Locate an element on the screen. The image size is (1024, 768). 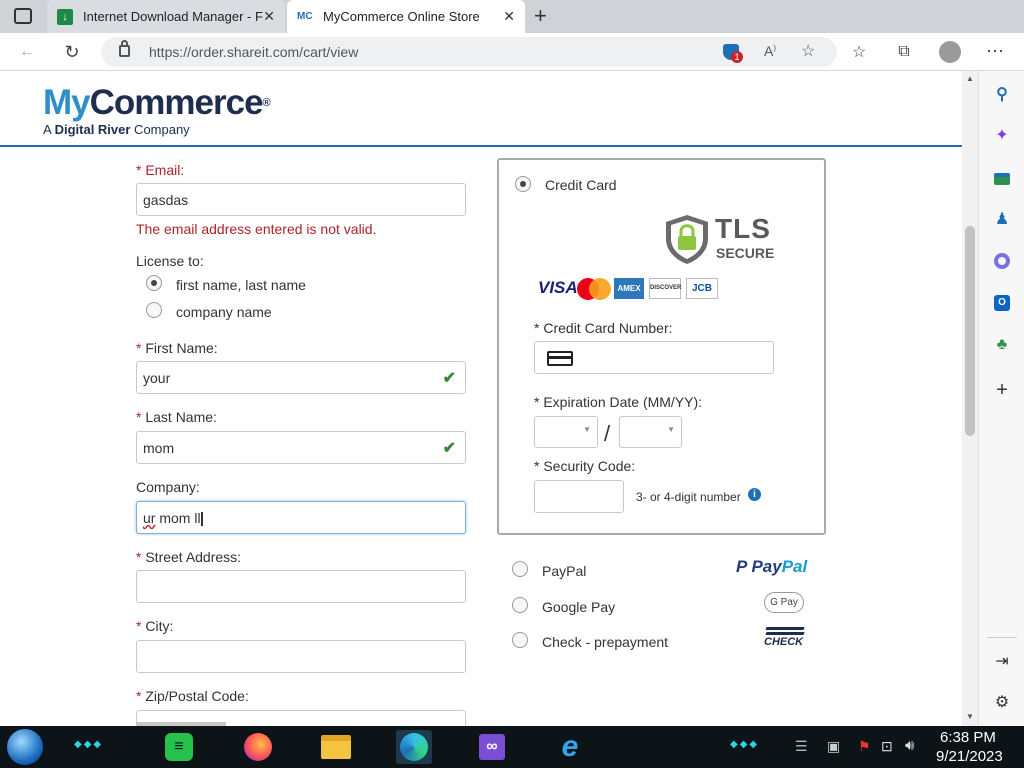
check-prepayment-radio is located at coordinates (520, 640).